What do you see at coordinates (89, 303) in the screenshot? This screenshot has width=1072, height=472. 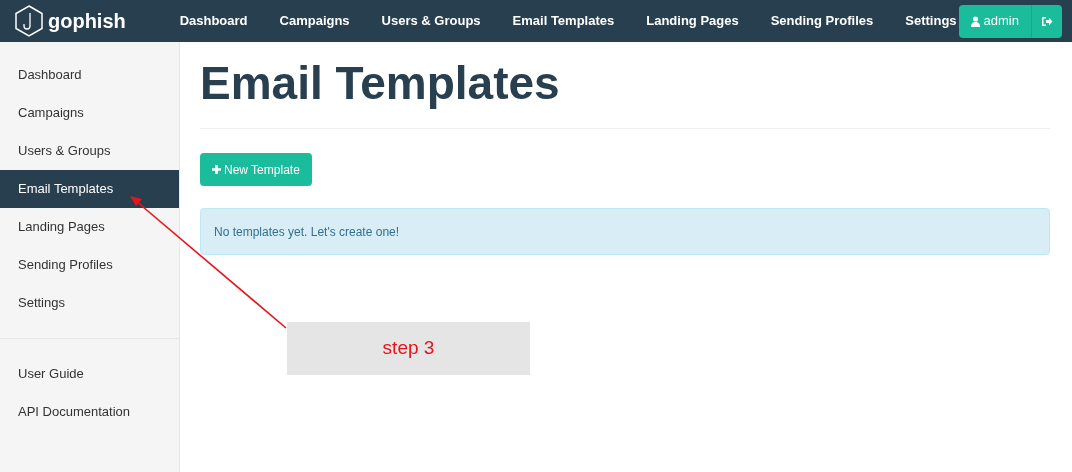 I see `sidebar-item: Settings` at bounding box center [89, 303].